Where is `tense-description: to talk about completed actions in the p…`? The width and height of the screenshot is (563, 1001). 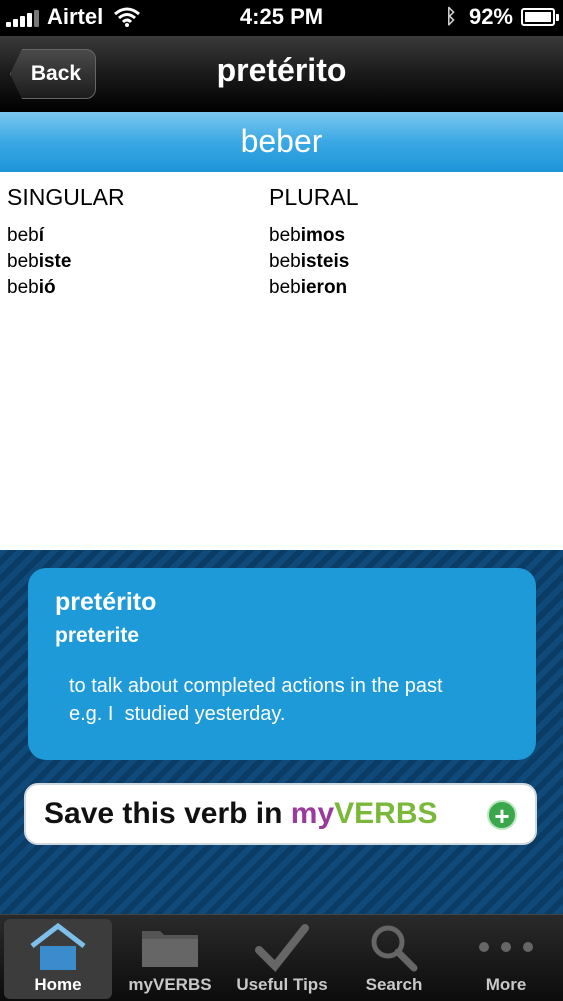 tense-description: to talk about completed actions in the p… is located at coordinates (256, 700).